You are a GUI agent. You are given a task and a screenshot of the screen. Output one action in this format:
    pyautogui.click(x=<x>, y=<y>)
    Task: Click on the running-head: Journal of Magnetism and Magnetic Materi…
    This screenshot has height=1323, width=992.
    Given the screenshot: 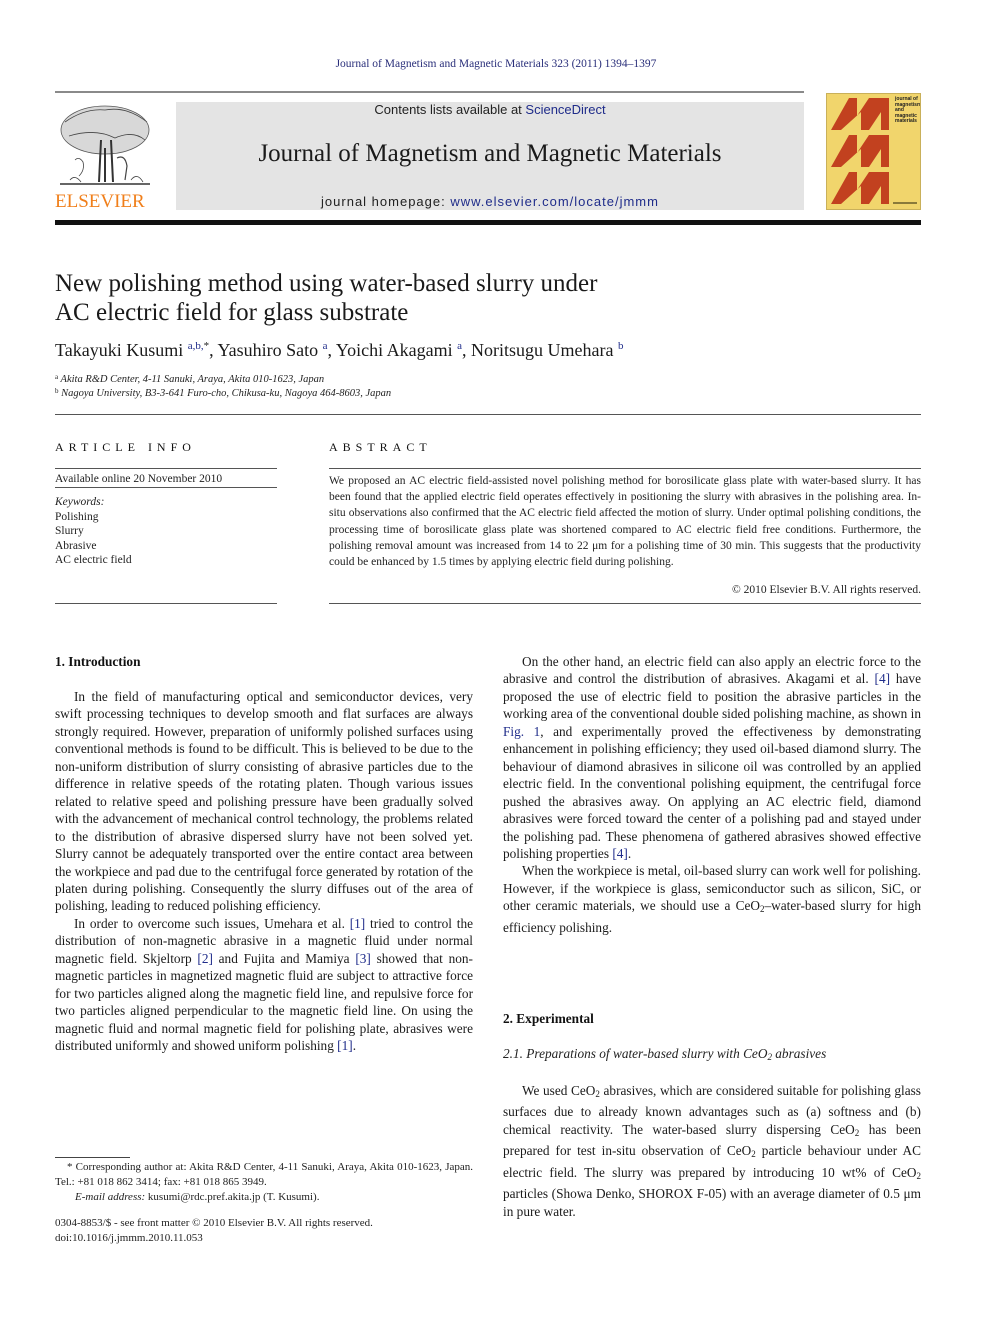 What is the action you would take?
    pyautogui.click(x=496, y=64)
    